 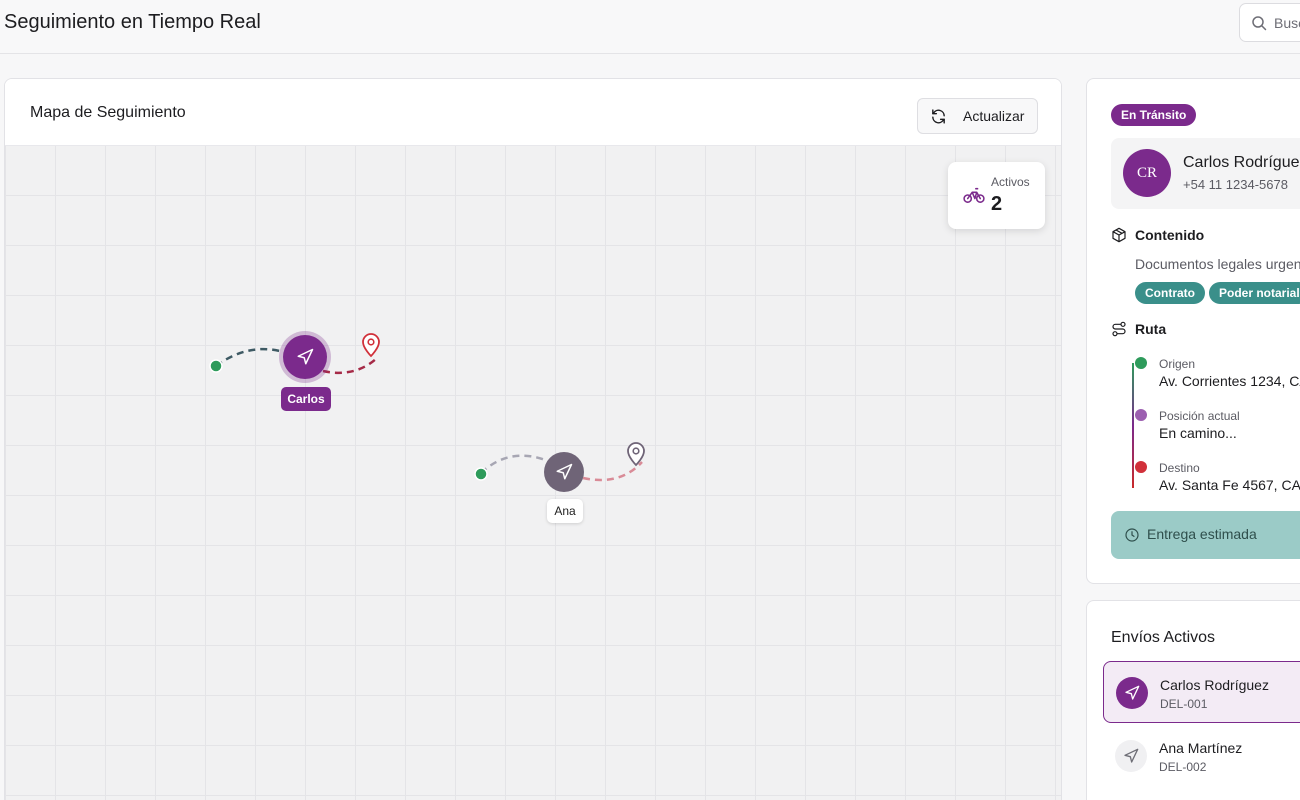 What do you see at coordinates (481, 474) in the screenshot?
I see `ana-origin-point` at bounding box center [481, 474].